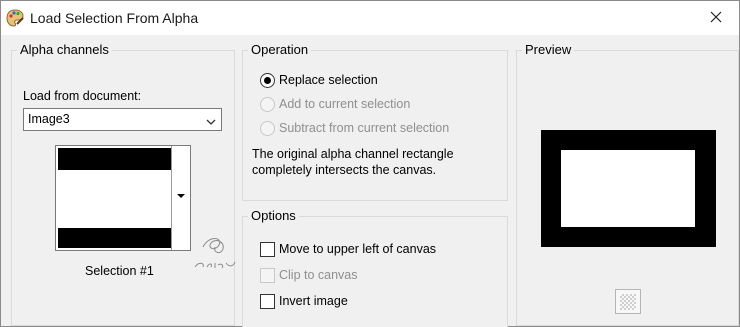 The height and width of the screenshot is (327, 740). What do you see at coordinates (548, 49) in the screenshot?
I see `preview-title: Preview` at bounding box center [548, 49].